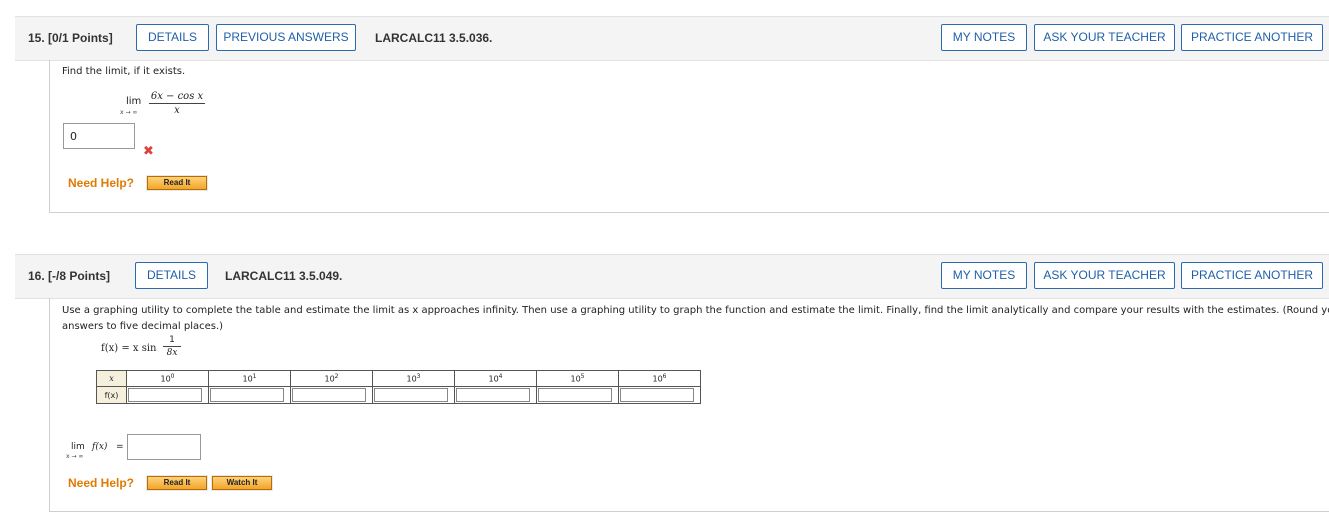 The image size is (1329, 512). I want to click on x-row: x 100 101 102 103 104 105 106, so click(398, 378).